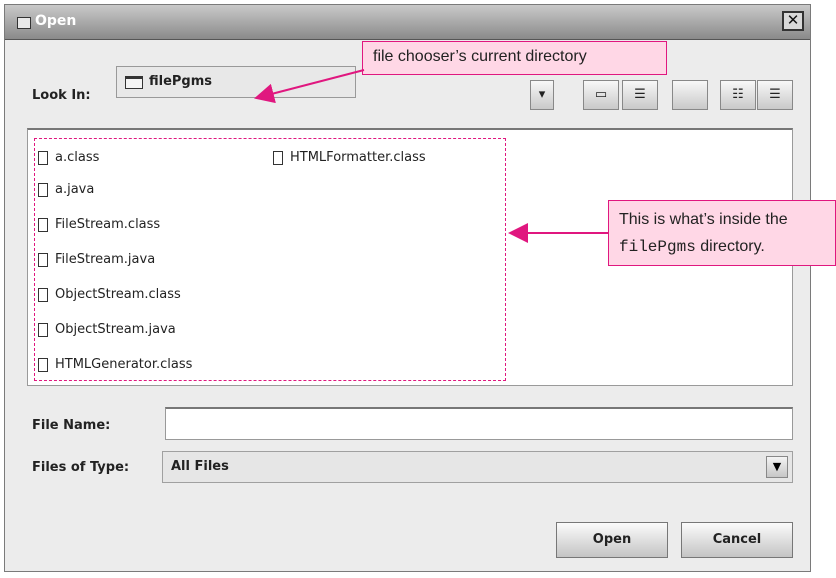  Describe the element at coordinates (81, 467) in the screenshot. I see `file-type-label: Files of Type:` at that location.